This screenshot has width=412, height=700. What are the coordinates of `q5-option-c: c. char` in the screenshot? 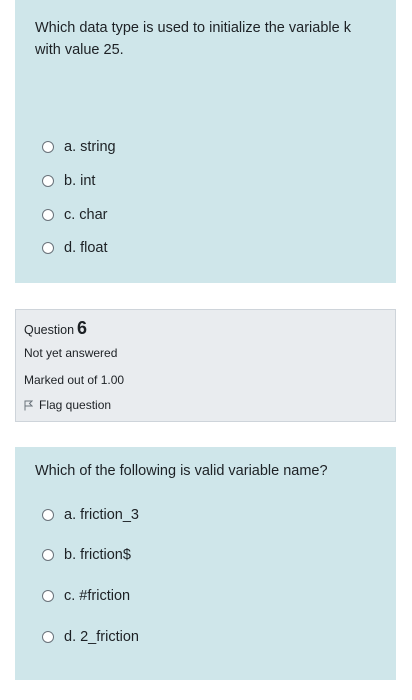 It's located at (75, 215).